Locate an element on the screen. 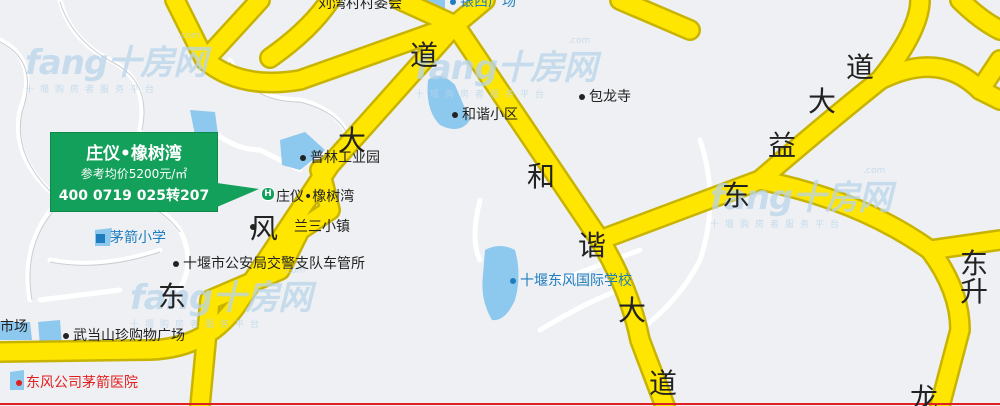 The width and height of the screenshot is (1000, 406). poi-pulin-industrial-park: 普林工业园 is located at coordinates (340, 158).